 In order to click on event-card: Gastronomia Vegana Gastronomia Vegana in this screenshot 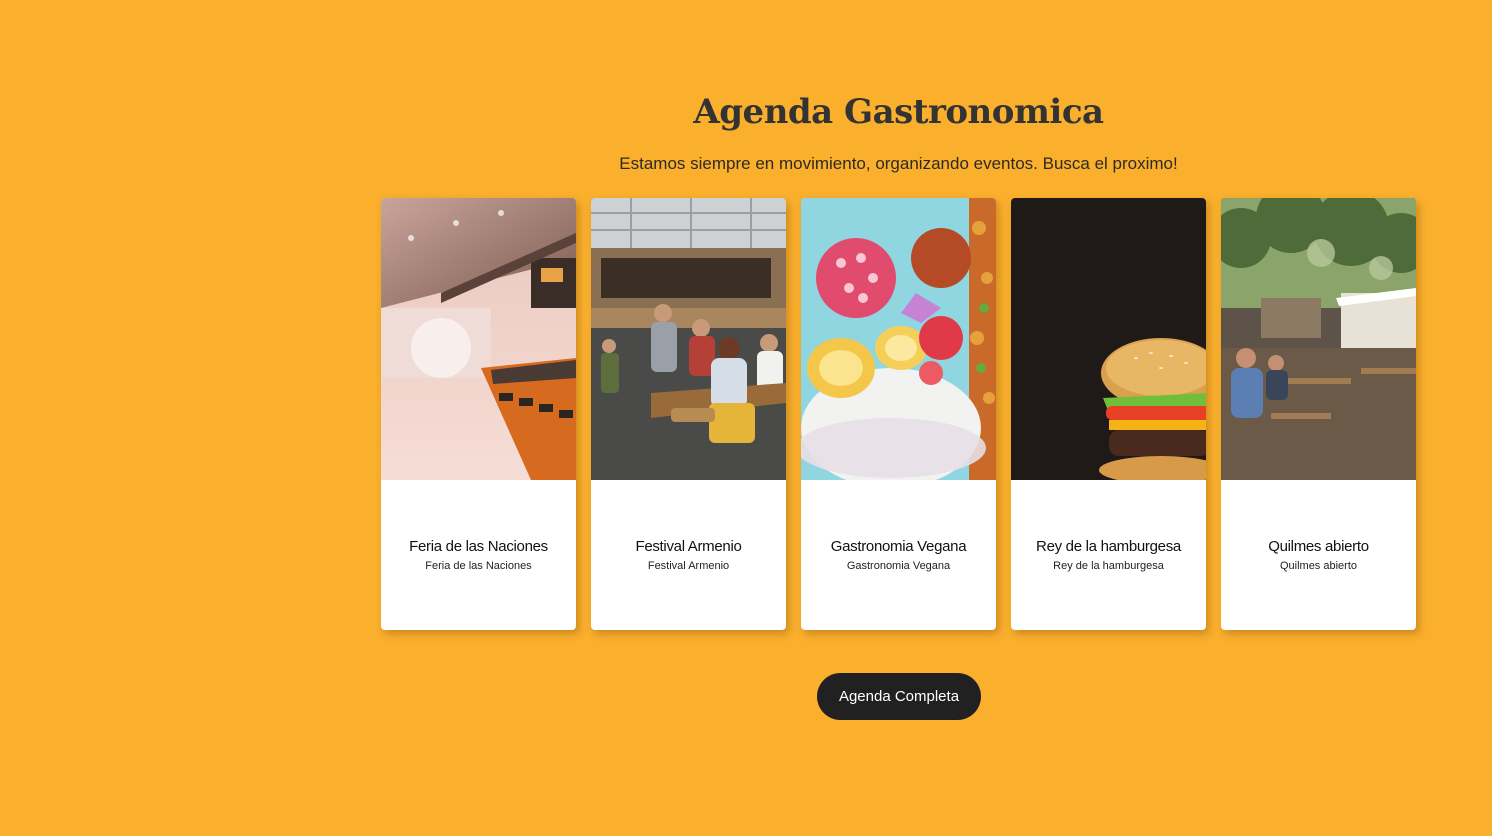, I will do `click(898, 414)`.